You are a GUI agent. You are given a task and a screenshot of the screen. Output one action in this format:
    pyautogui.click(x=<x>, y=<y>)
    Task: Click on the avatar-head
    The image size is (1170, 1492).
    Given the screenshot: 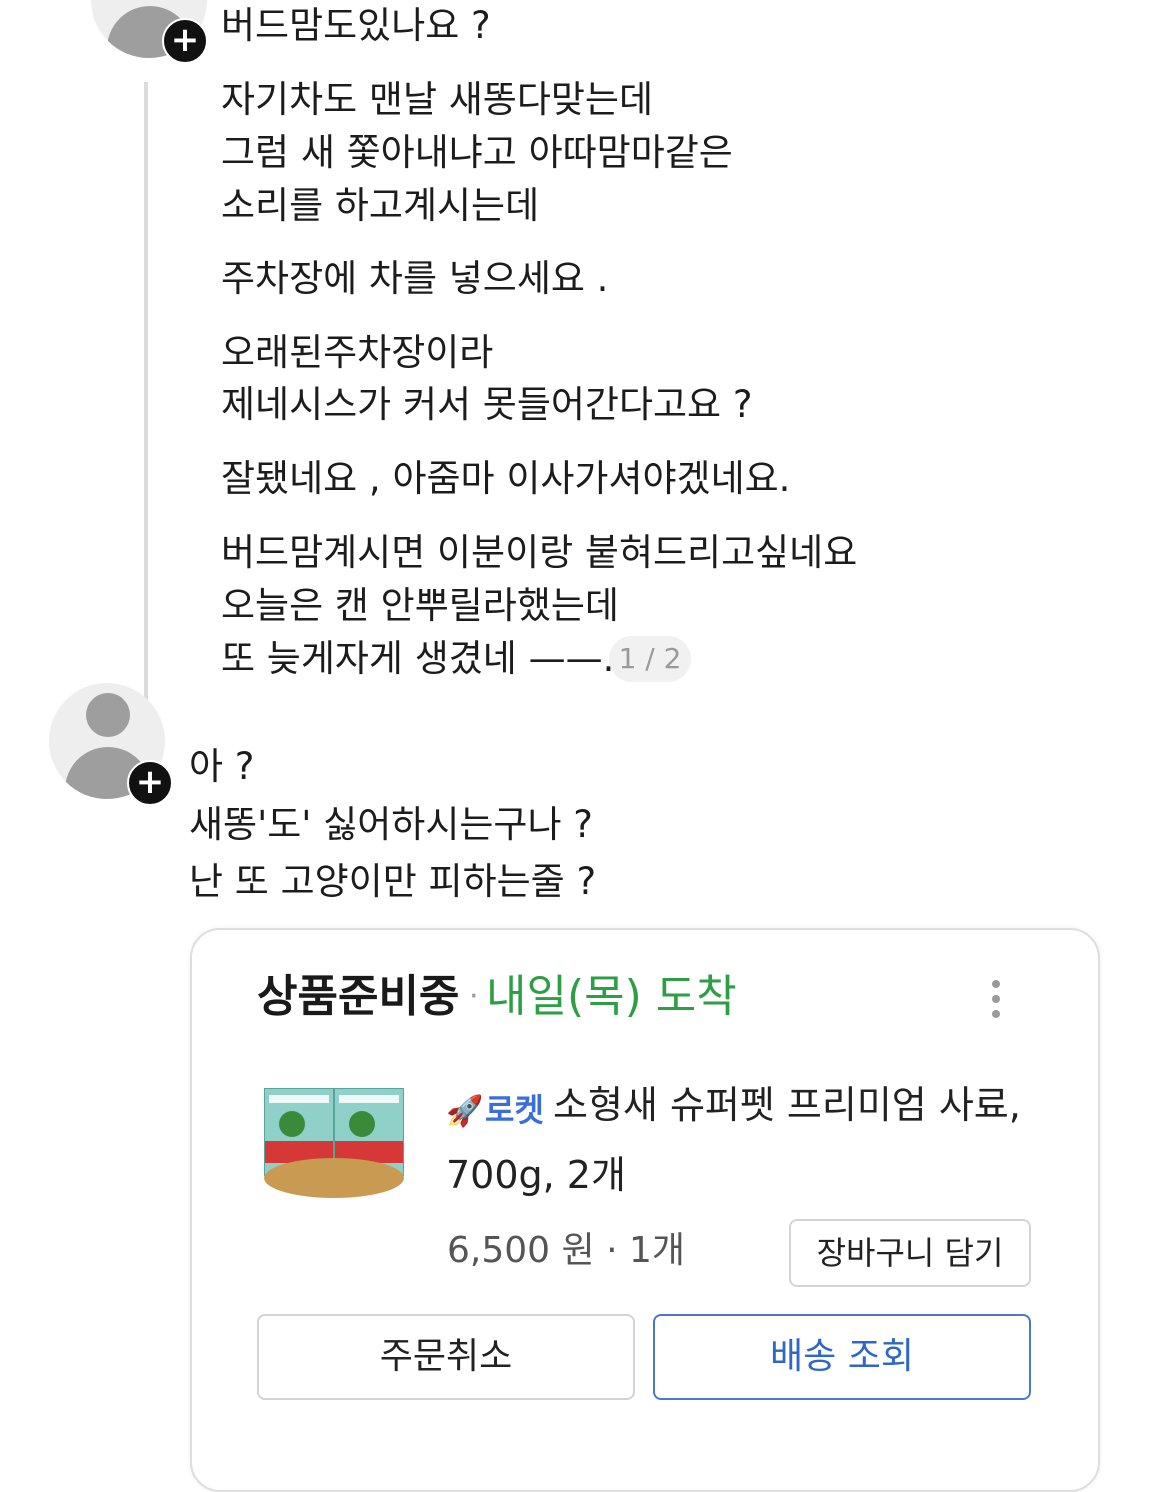 What is the action you would take?
    pyautogui.click(x=108, y=715)
    